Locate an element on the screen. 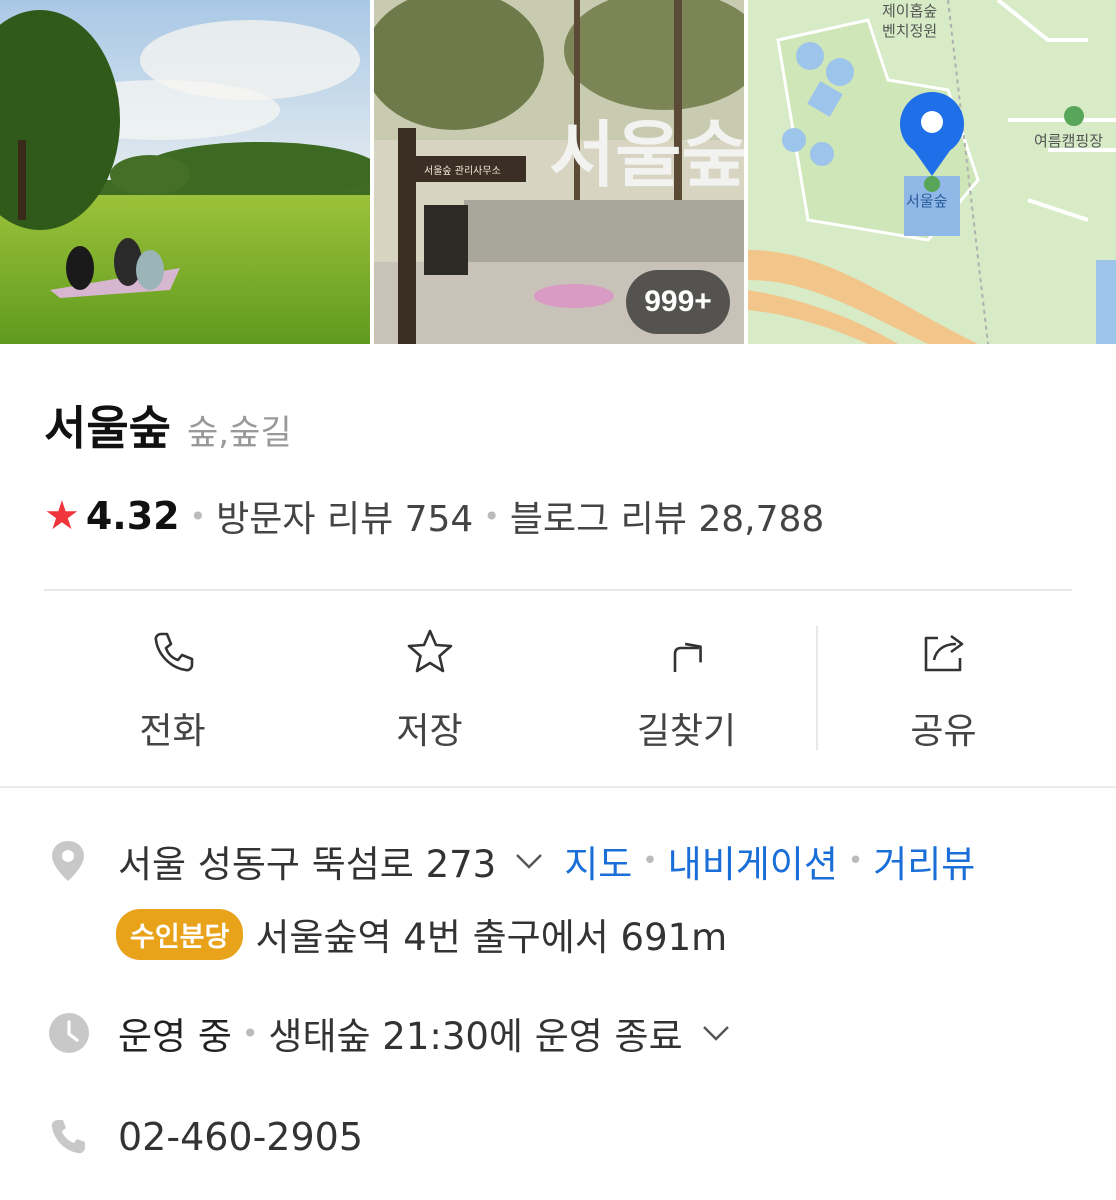 The height and width of the screenshot is (1200, 1116). share-button: 공유 is located at coordinates (943, 685).